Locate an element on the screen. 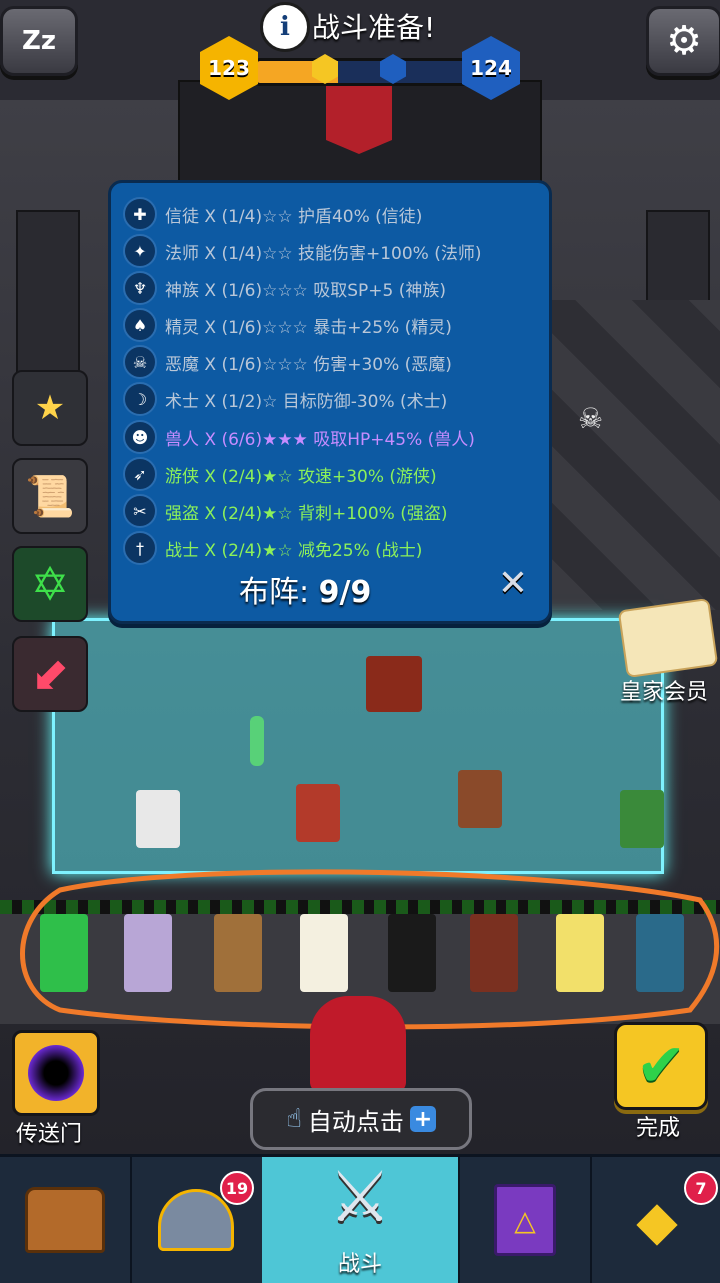 Image resolution: width=720 pixels, height=1283 pixels. bow-icon: ➶ is located at coordinates (140, 474).